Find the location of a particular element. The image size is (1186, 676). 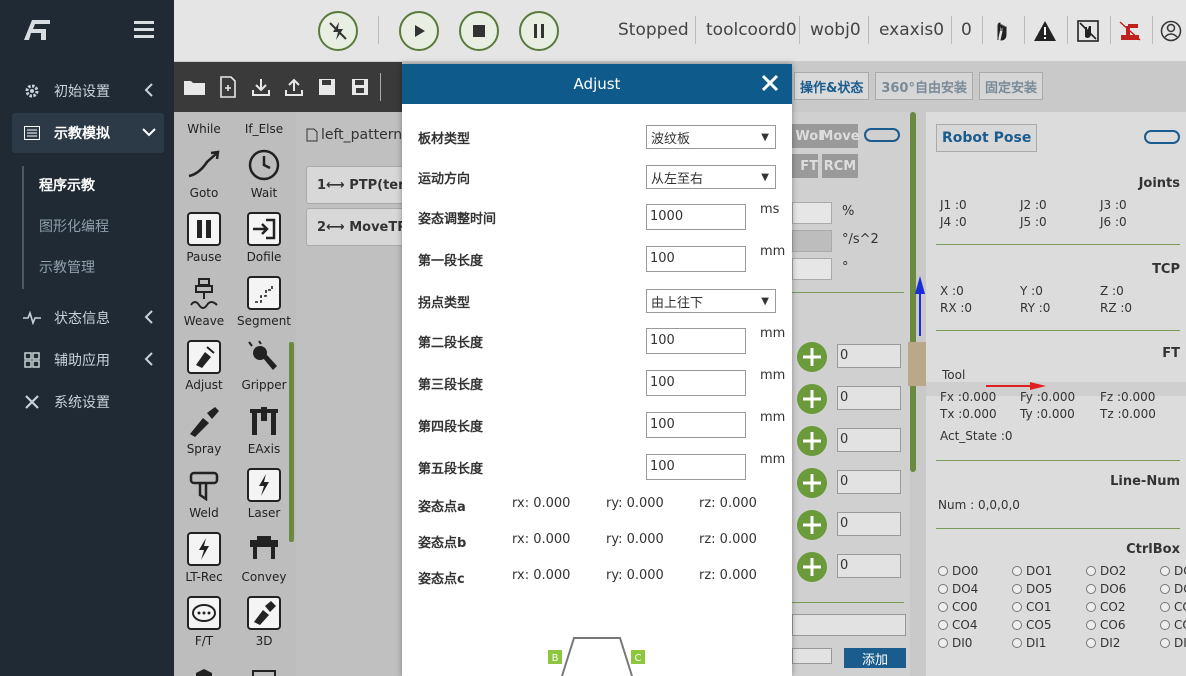

field-input: 1000 is located at coordinates (696, 217).